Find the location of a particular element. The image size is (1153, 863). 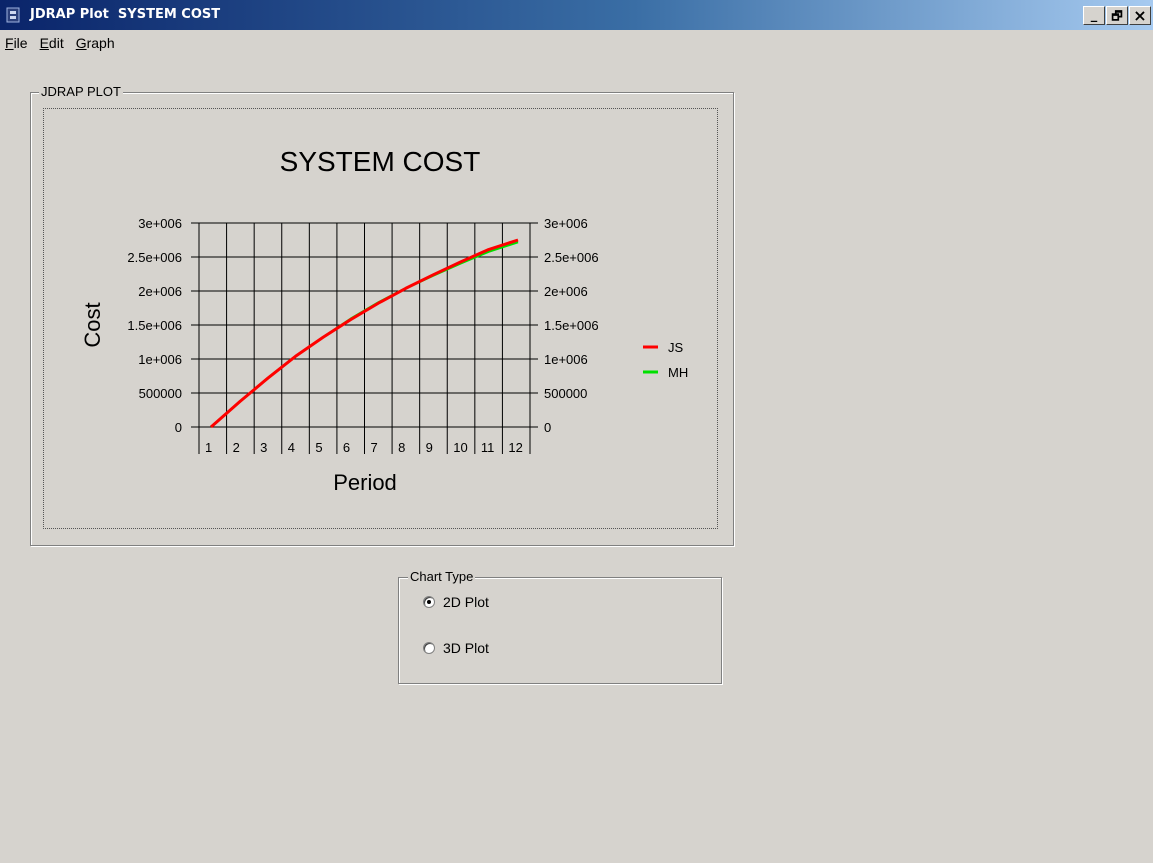

y-tick-label-right: 3e+006 is located at coordinates (566, 223).